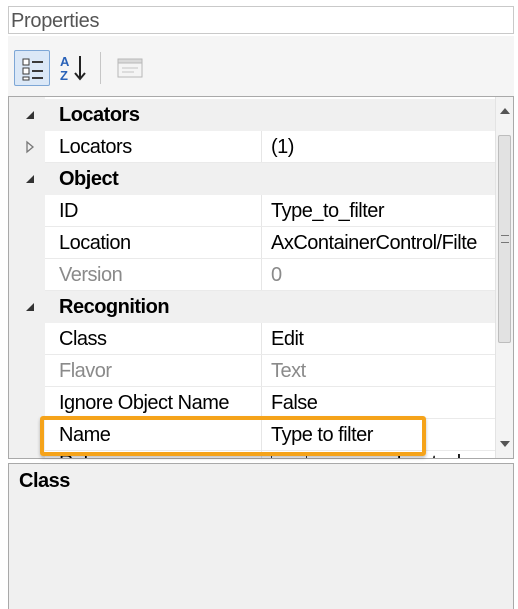 The width and height of the screenshot is (518, 609). I want to click on property-pages-button, so click(130, 68).